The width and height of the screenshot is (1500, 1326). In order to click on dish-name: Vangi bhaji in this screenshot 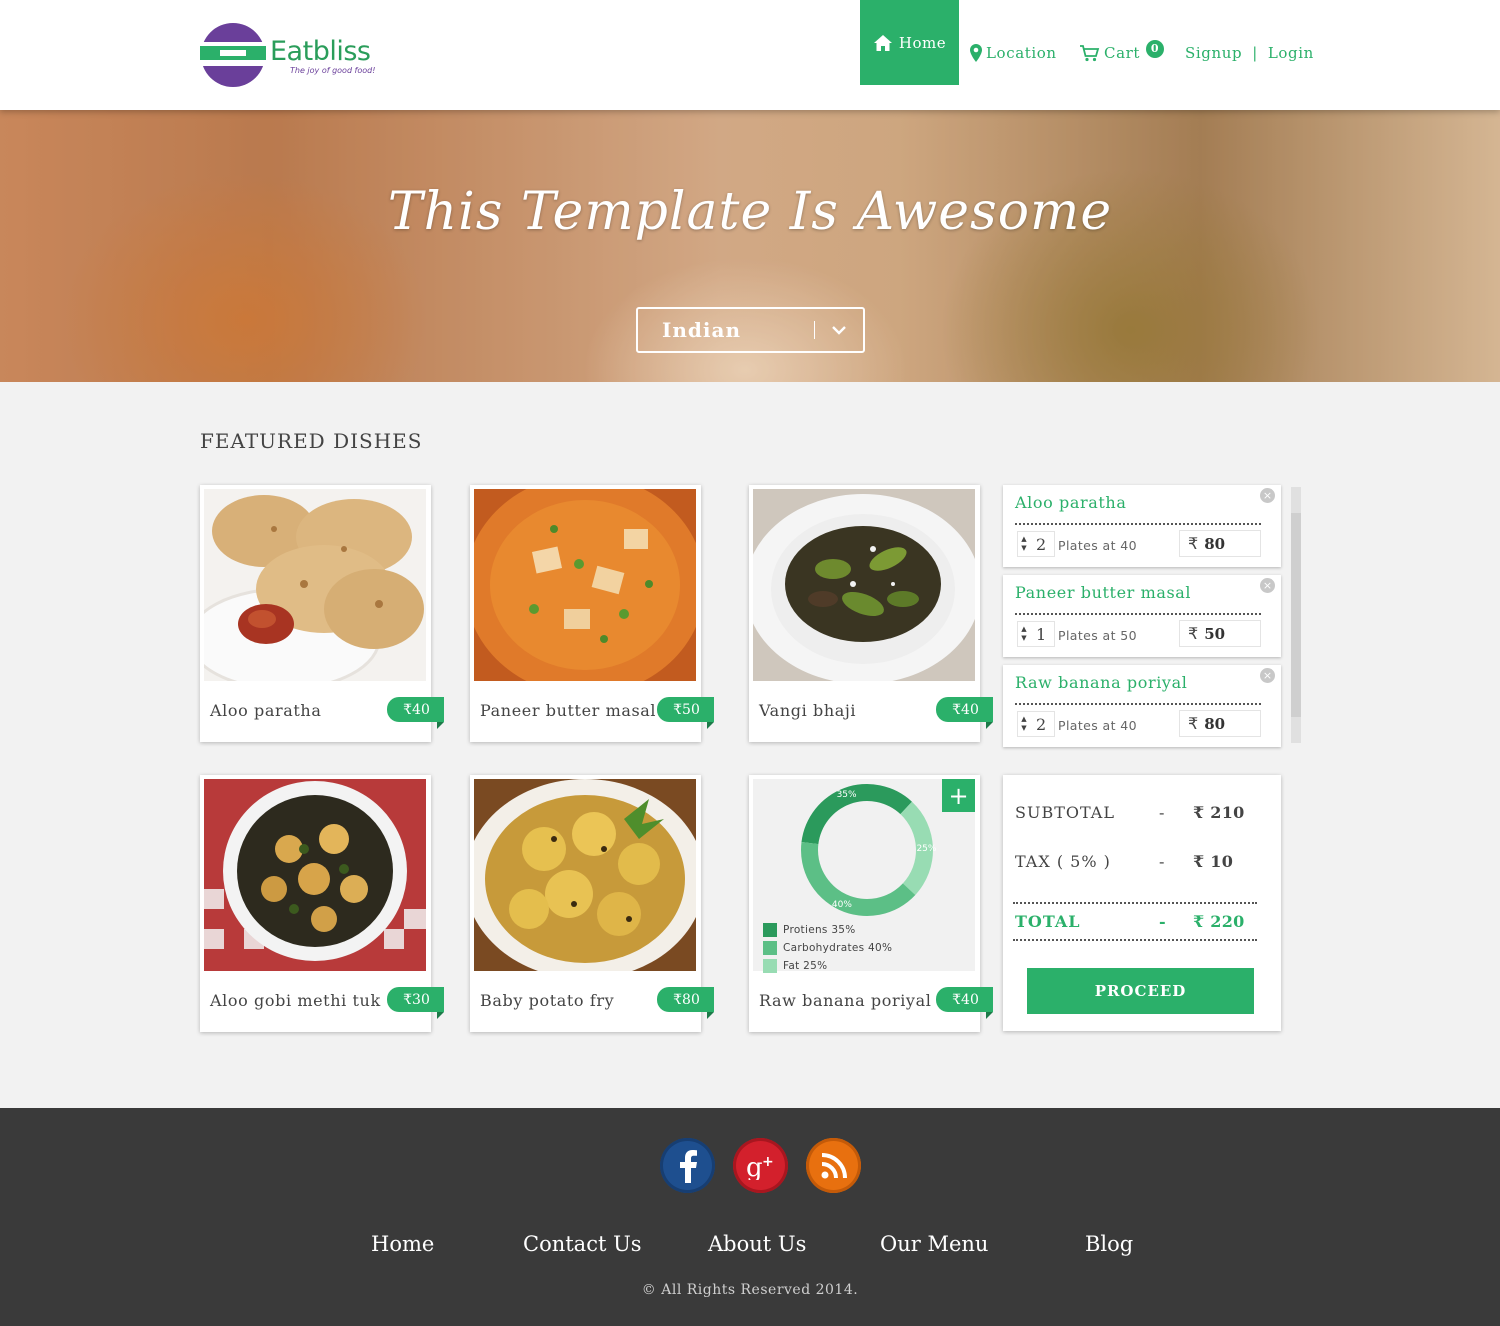, I will do `click(808, 710)`.